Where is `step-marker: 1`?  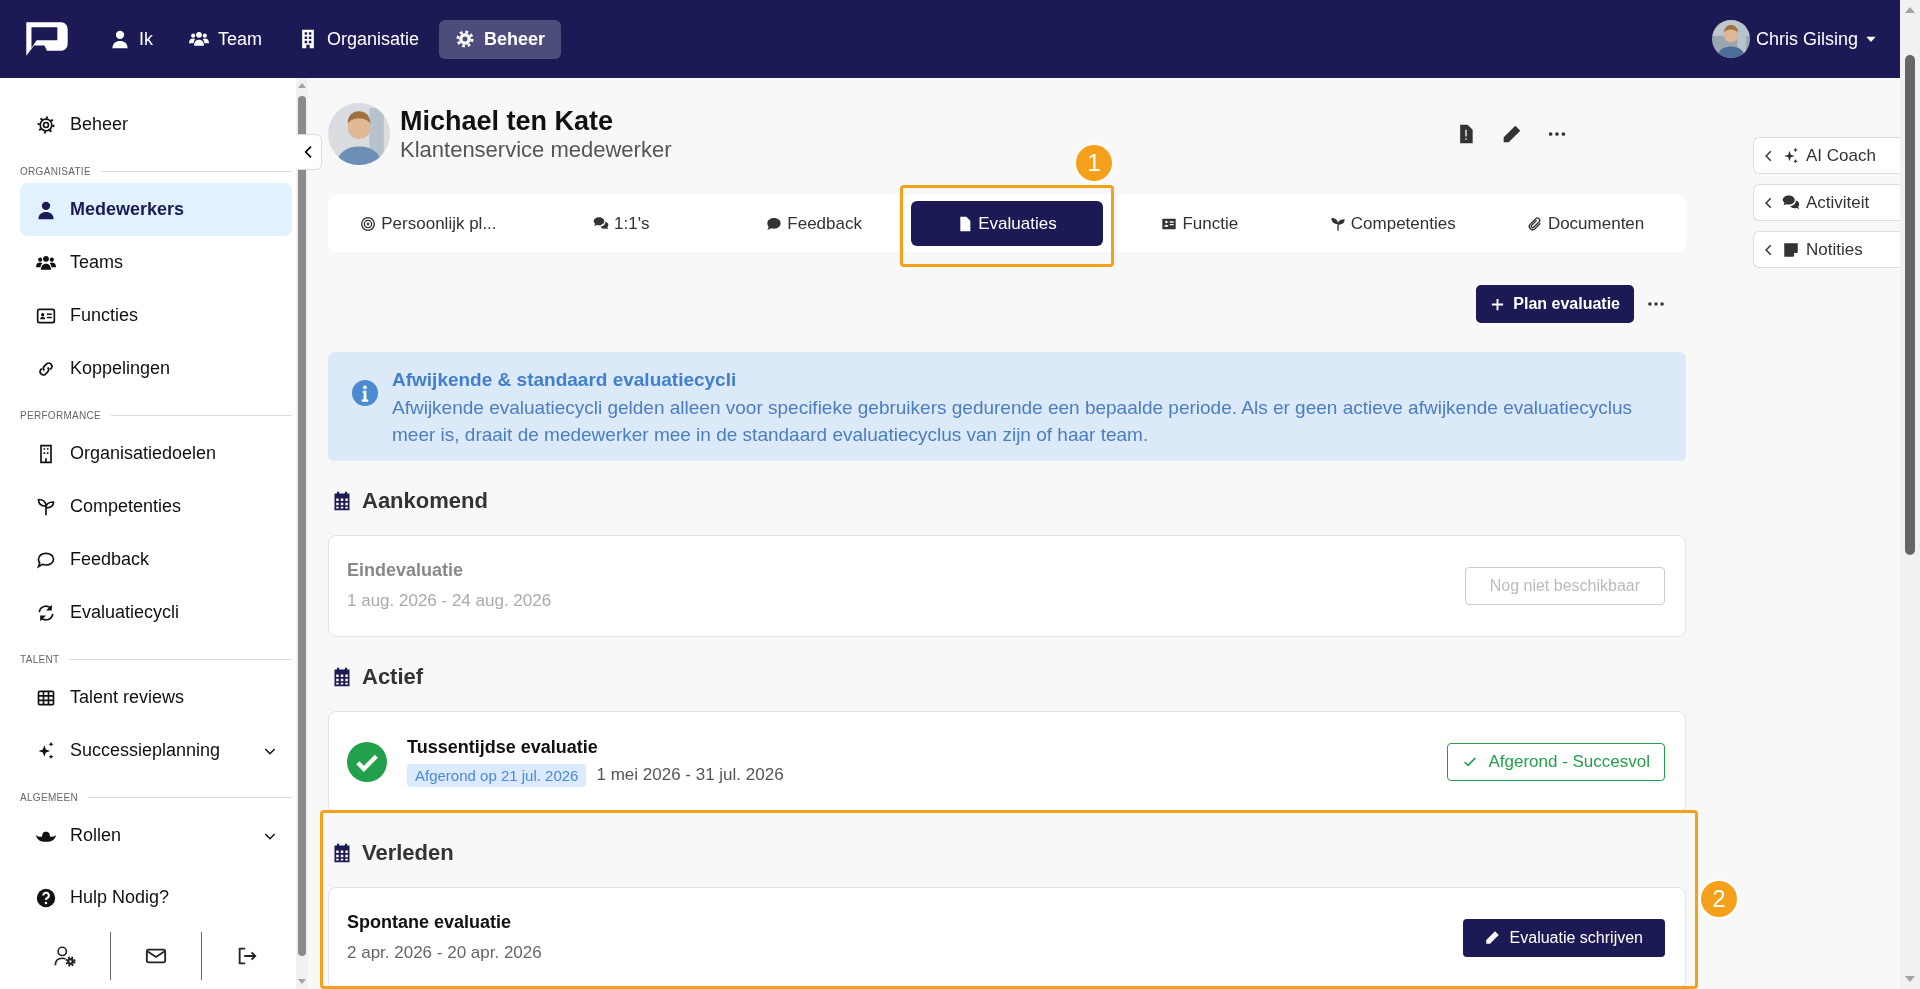 step-marker: 1 is located at coordinates (1094, 163).